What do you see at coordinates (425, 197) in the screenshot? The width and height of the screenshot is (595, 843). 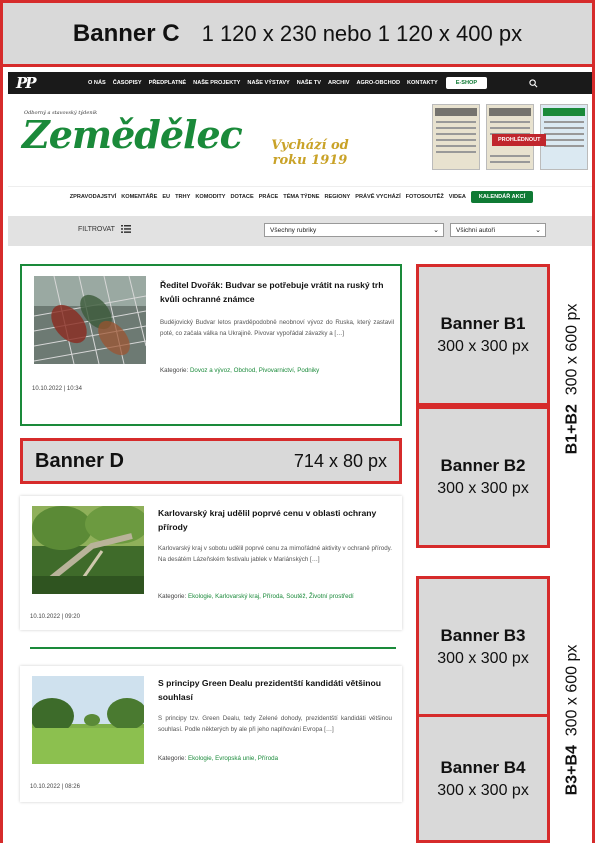 I see `nav-fotosoutez: FOTOSOUTĚŽ` at bounding box center [425, 197].